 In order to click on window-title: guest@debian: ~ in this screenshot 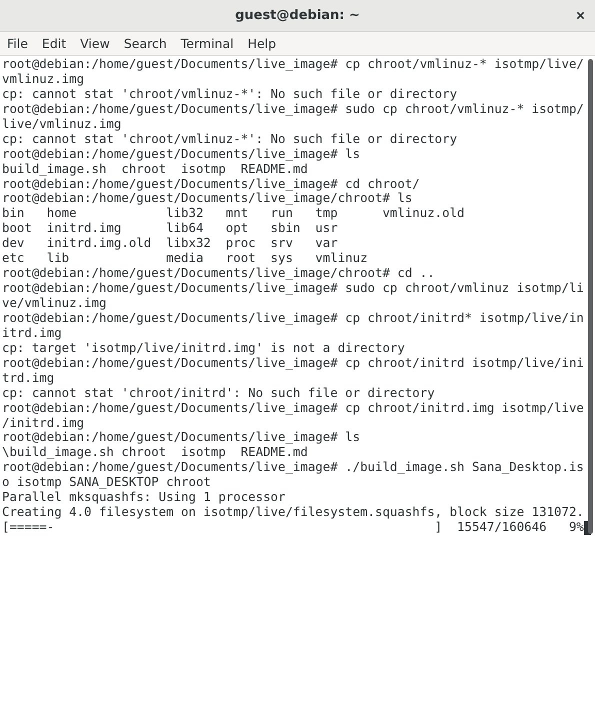, I will do `click(297, 15)`.